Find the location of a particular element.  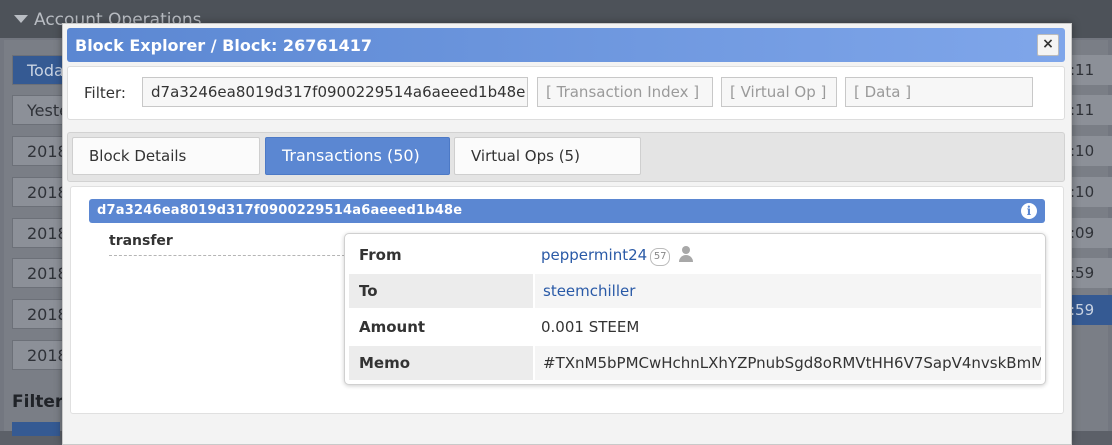

data-input: [ Data ] is located at coordinates (939, 92).